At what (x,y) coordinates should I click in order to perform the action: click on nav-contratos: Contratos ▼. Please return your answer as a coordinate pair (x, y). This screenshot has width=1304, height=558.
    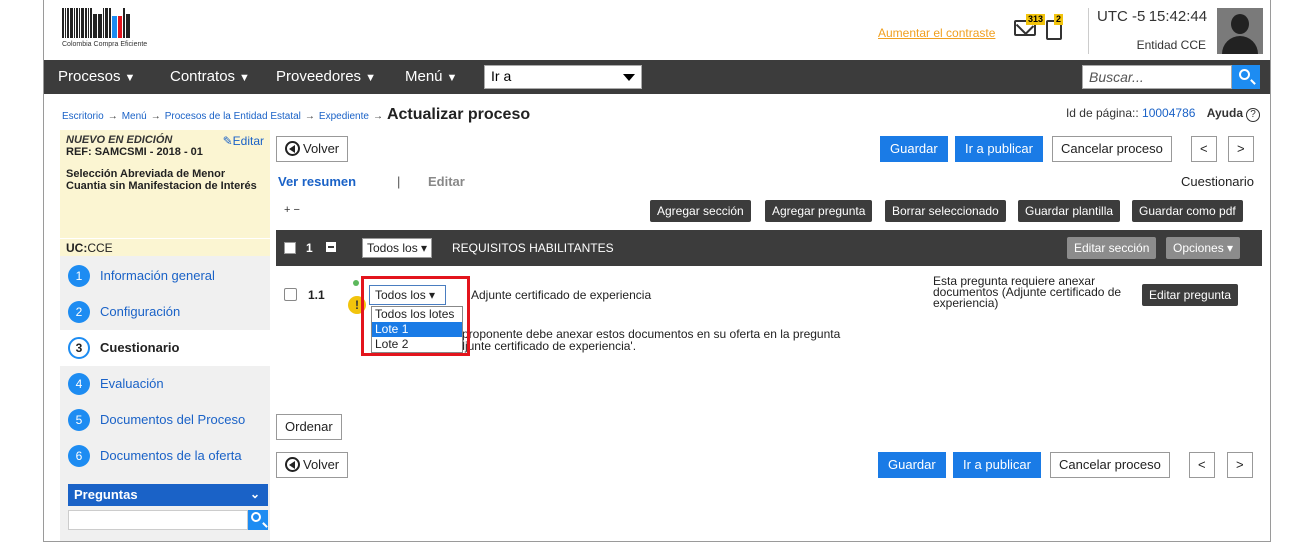
    Looking at the image, I should click on (210, 76).